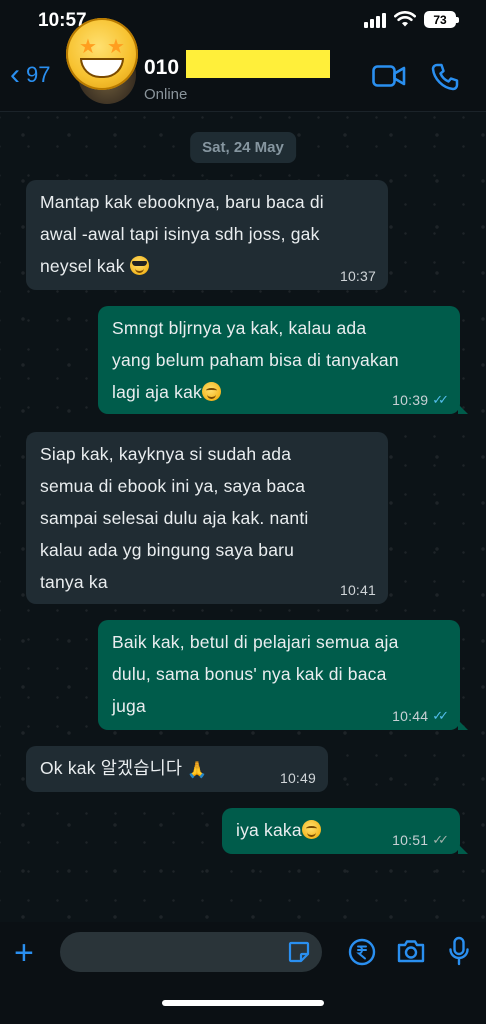 This screenshot has width=486, height=1024. What do you see at coordinates (389, 76) in the screenshot?
I see `video-call-icon` at bounding box center [389, 76].